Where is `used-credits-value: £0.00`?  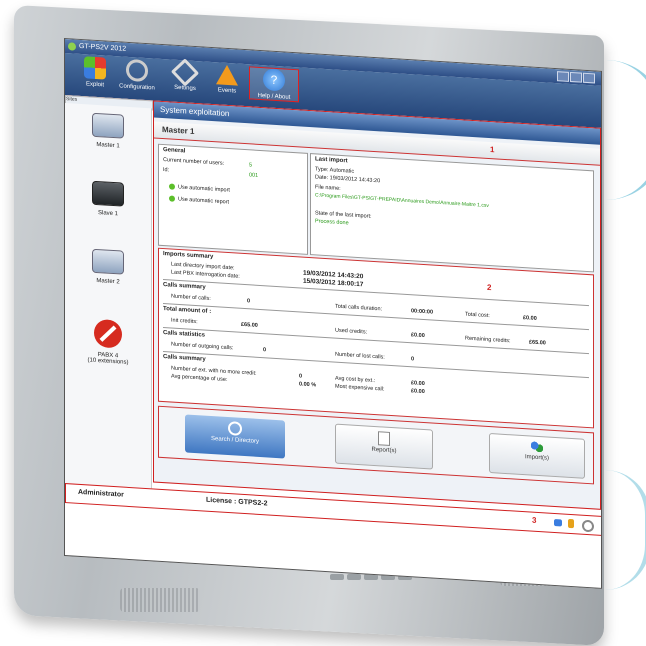 used-credits-value: £0.00 is located at coordinates (418, 336).